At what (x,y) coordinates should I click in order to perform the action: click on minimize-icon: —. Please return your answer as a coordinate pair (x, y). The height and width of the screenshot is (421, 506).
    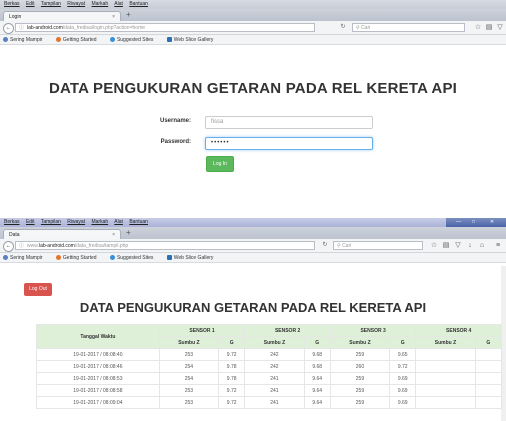
    Looking at the image, I should click on (458, 222).